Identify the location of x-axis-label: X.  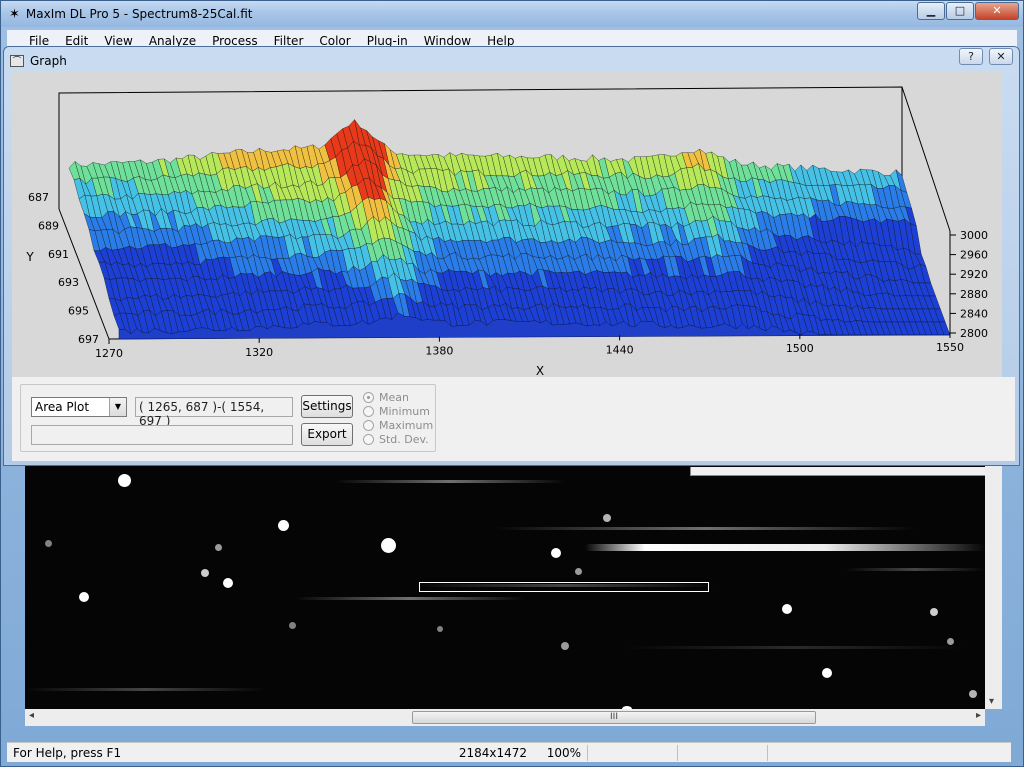
(540, 370).